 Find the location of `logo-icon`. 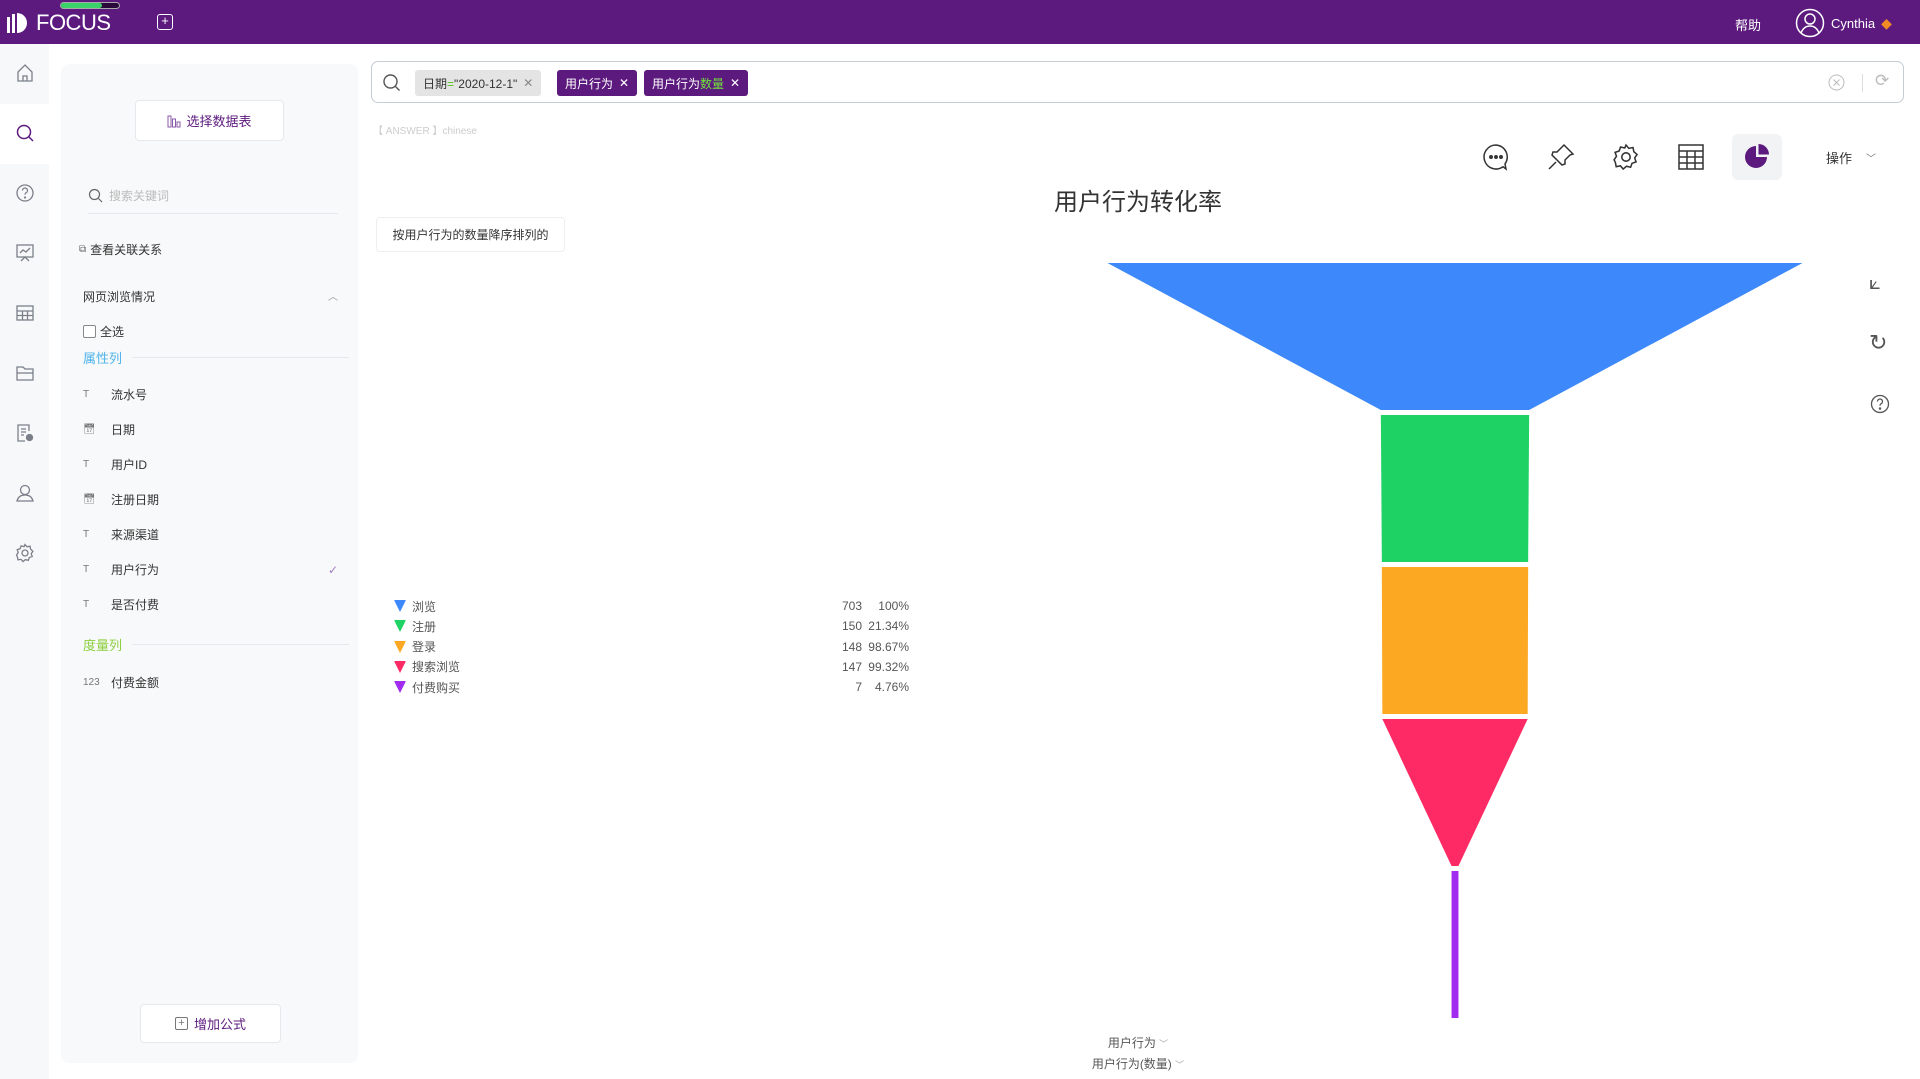

logo-icon is located at coordinates (17, 23).